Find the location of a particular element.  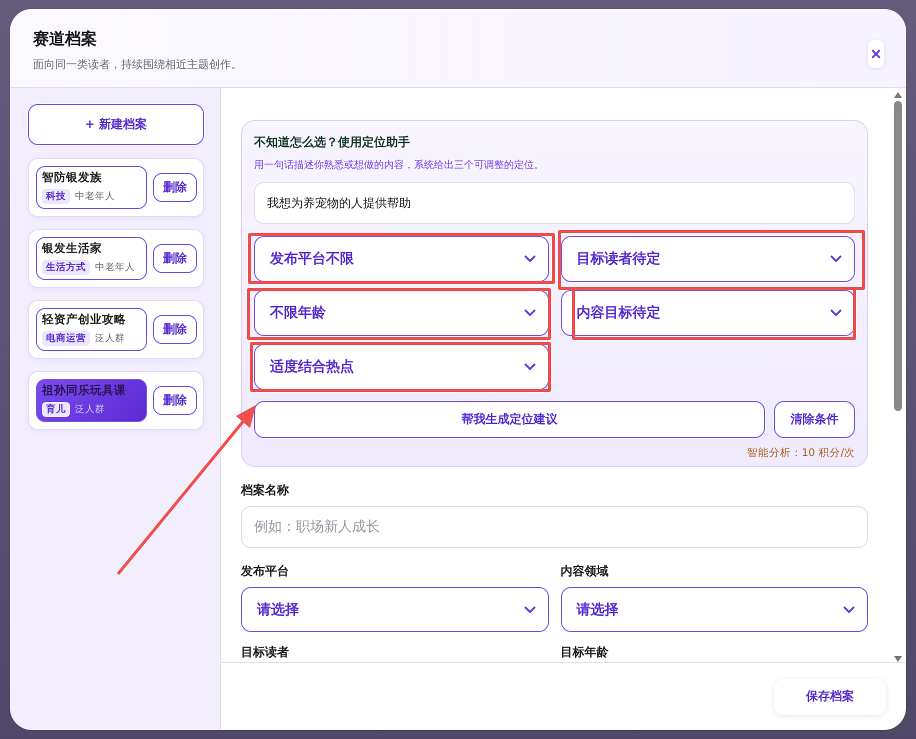

field-label: 目标读者 is located at coordinates (265, 652).